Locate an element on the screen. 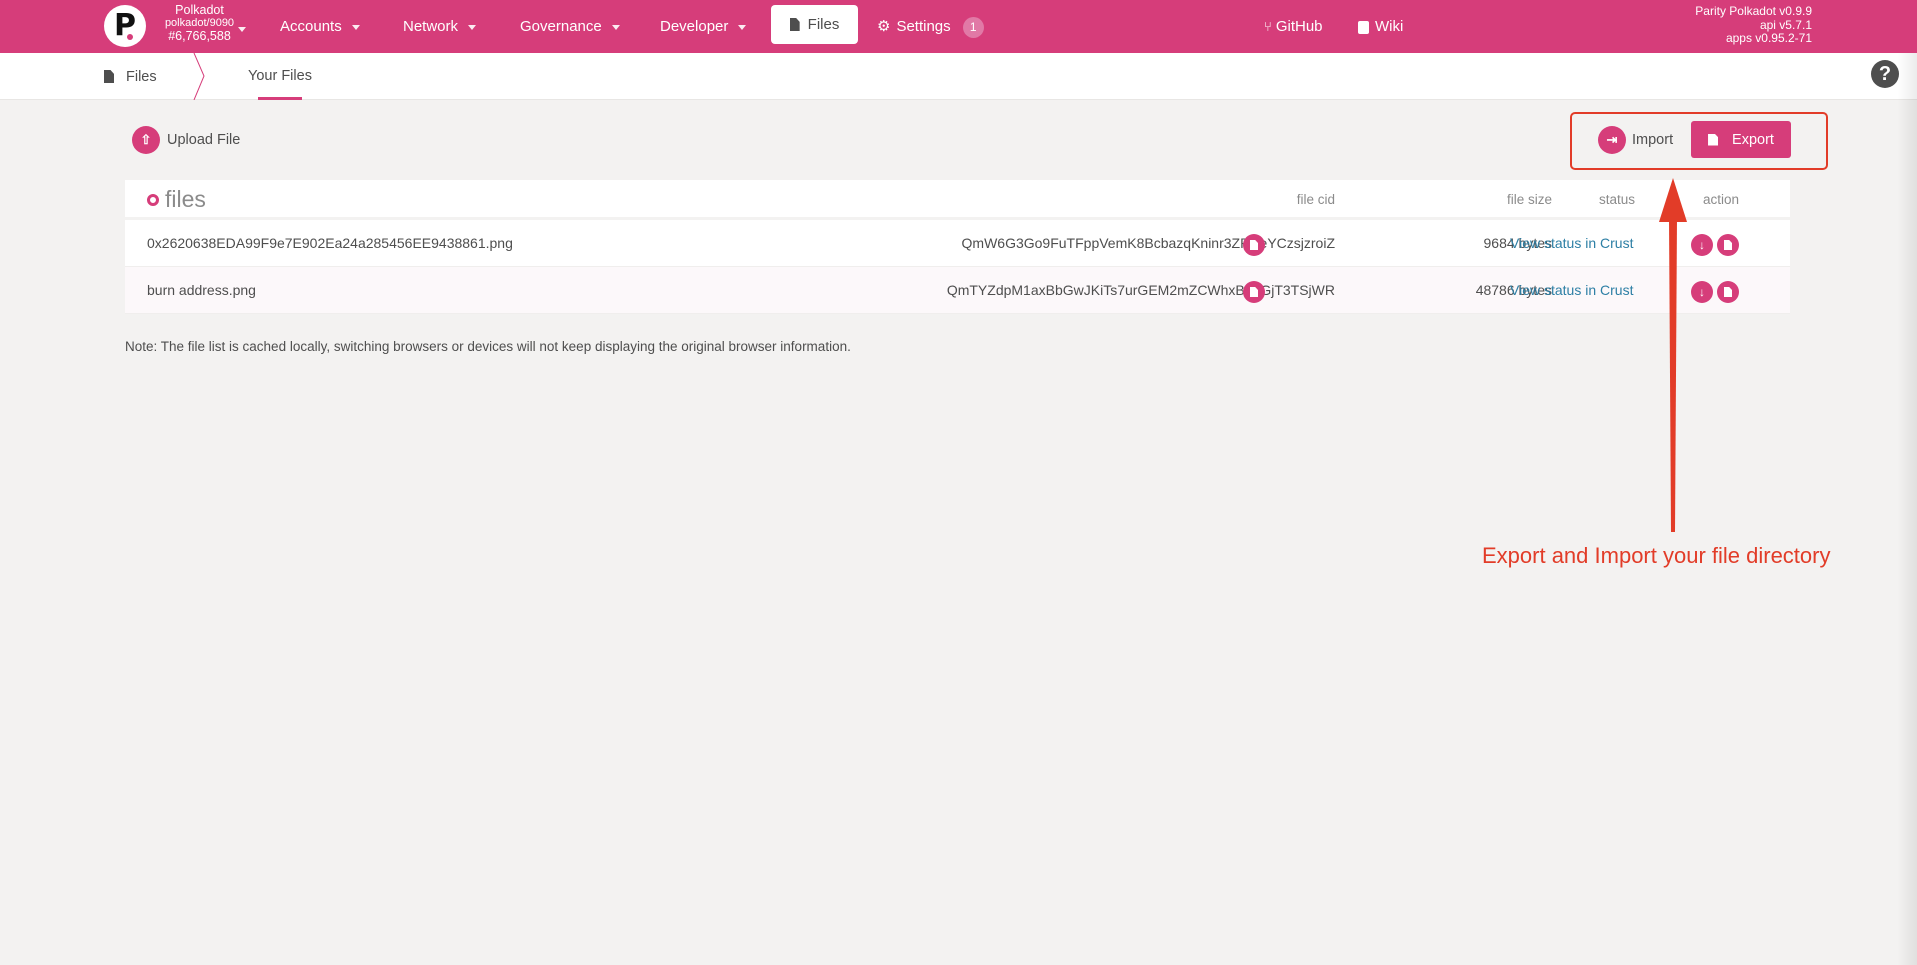 This screenshot has height=965, width=1917. export-button: Export is located at coordinates (1741, 139).